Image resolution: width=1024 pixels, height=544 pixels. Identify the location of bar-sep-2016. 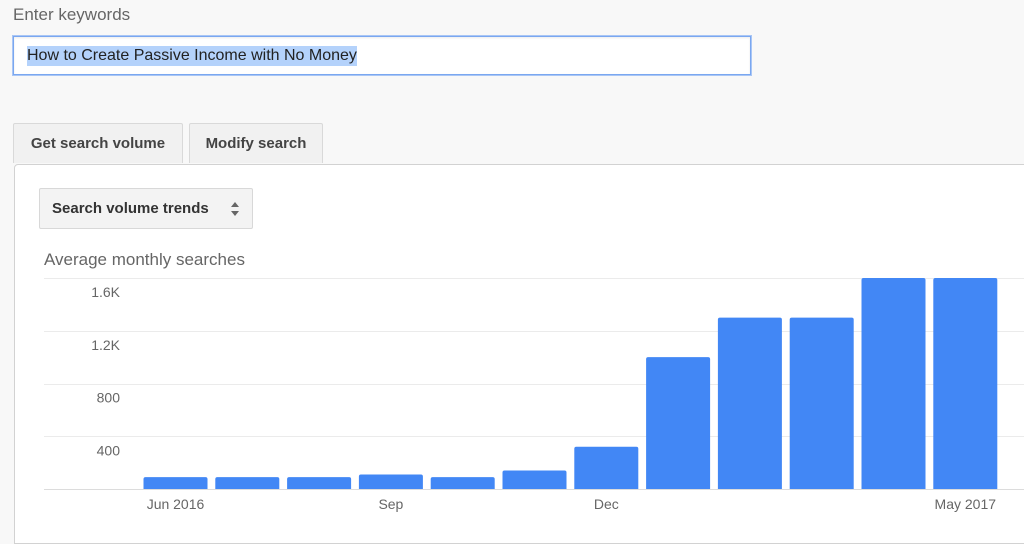
(390, 481).